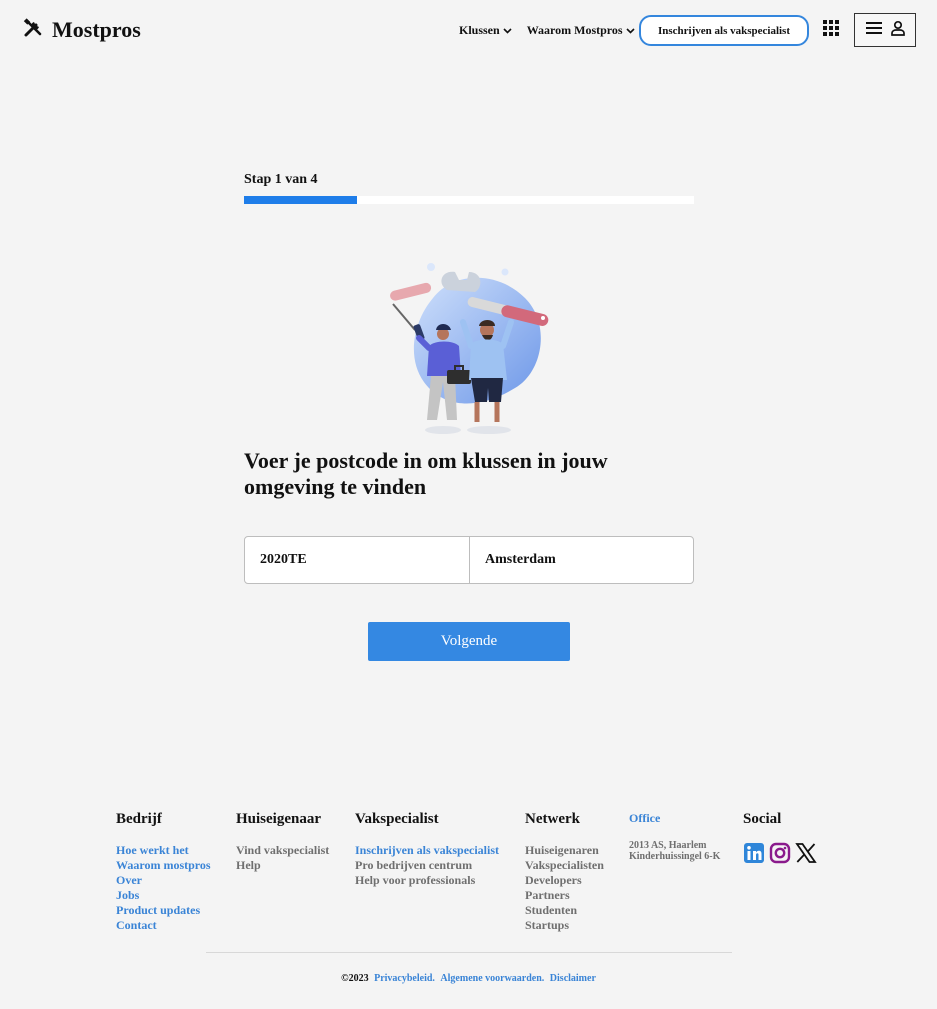 This screenshot has width=937, height=1009. What do you see at coordinates (163, 895) in the screenshot?
I see `footer-link: Jobs` at bounding box center [163, 895].